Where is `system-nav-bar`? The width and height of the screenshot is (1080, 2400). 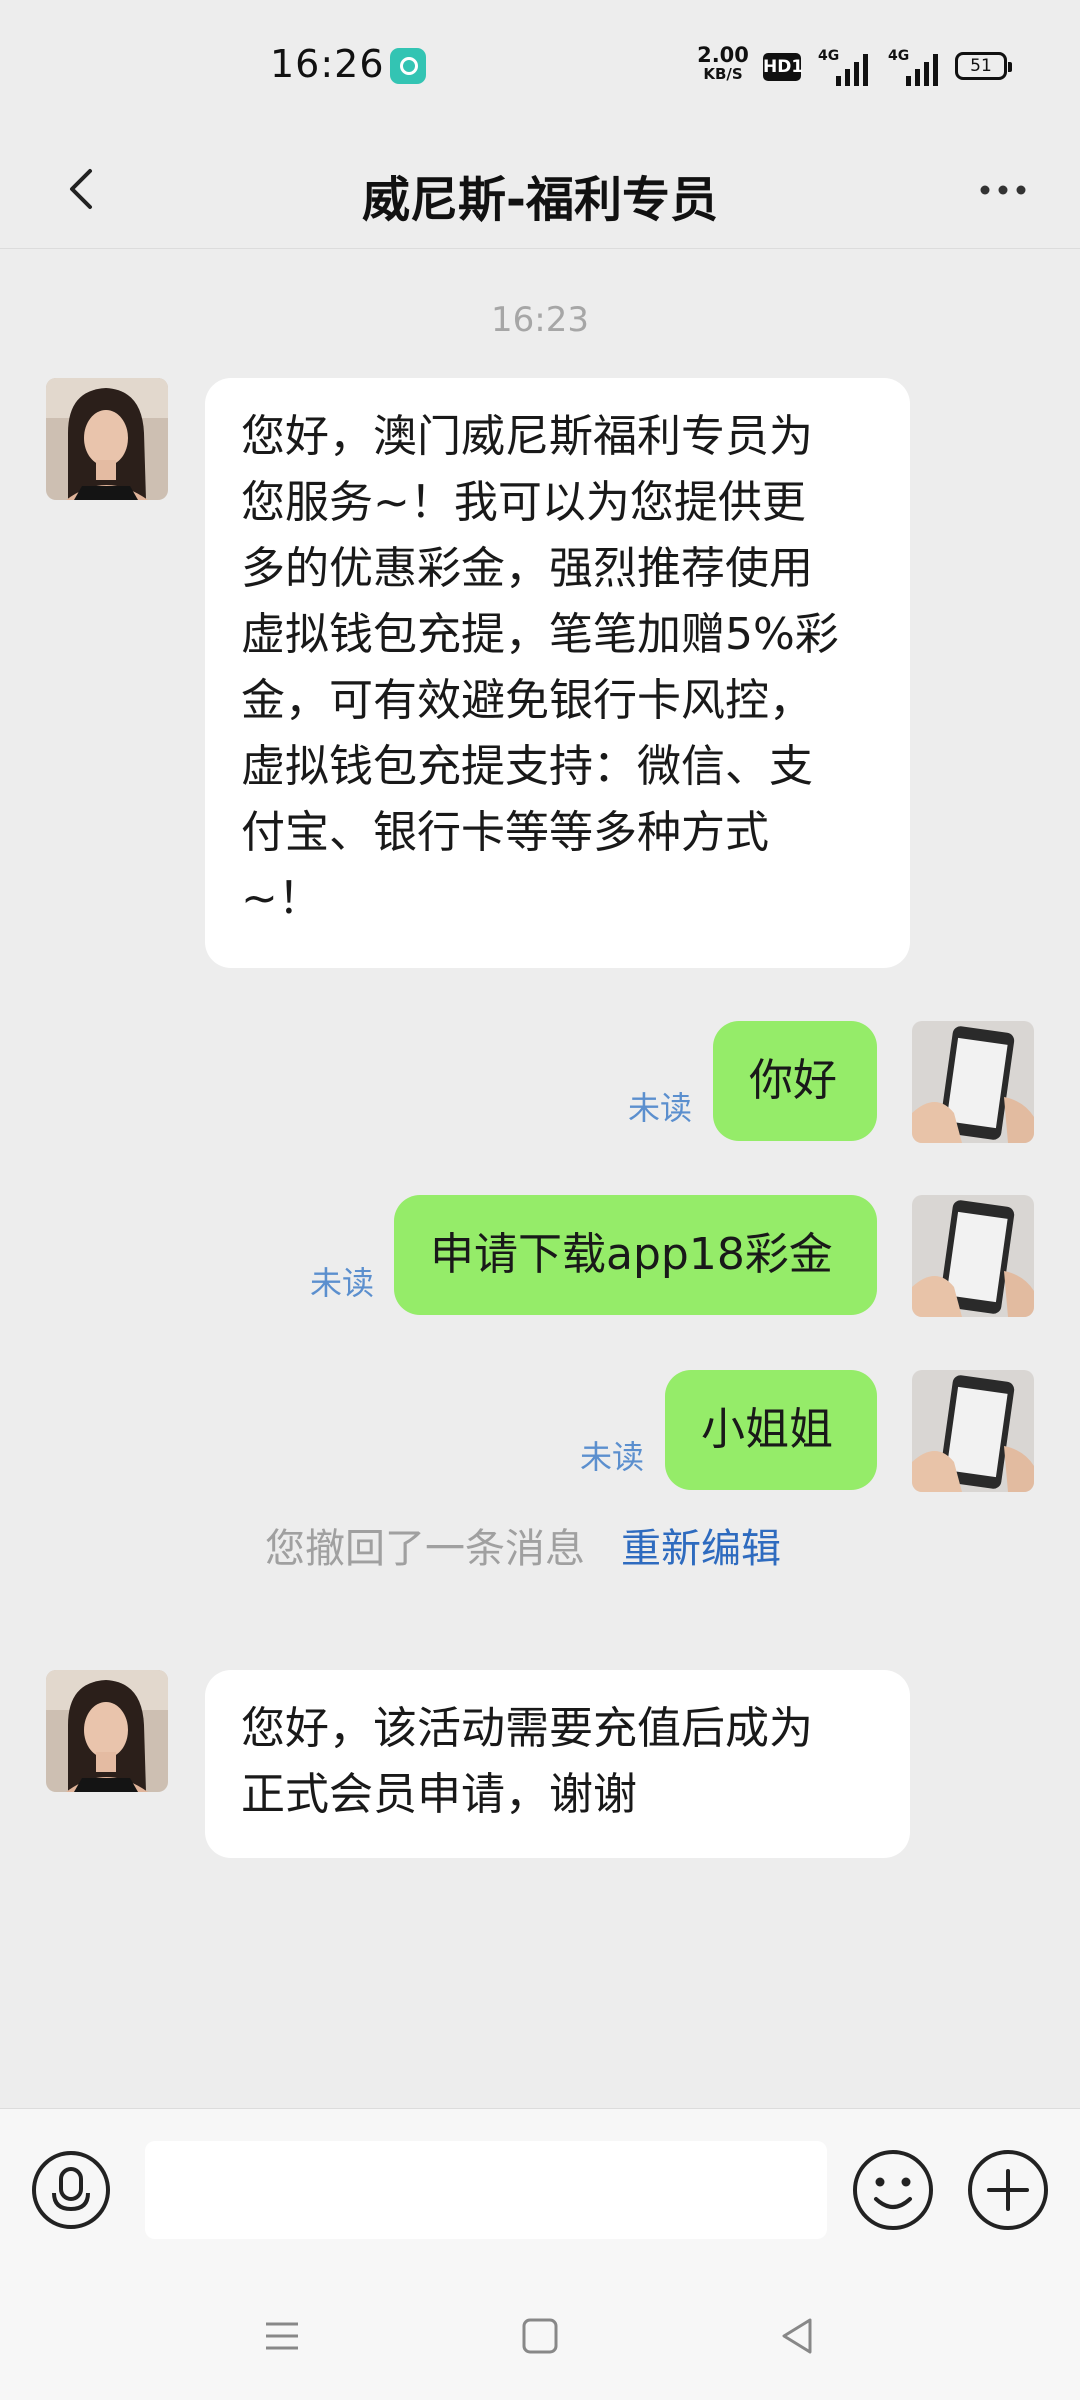
system-nav-bar is located at coordinates (540, 2334).